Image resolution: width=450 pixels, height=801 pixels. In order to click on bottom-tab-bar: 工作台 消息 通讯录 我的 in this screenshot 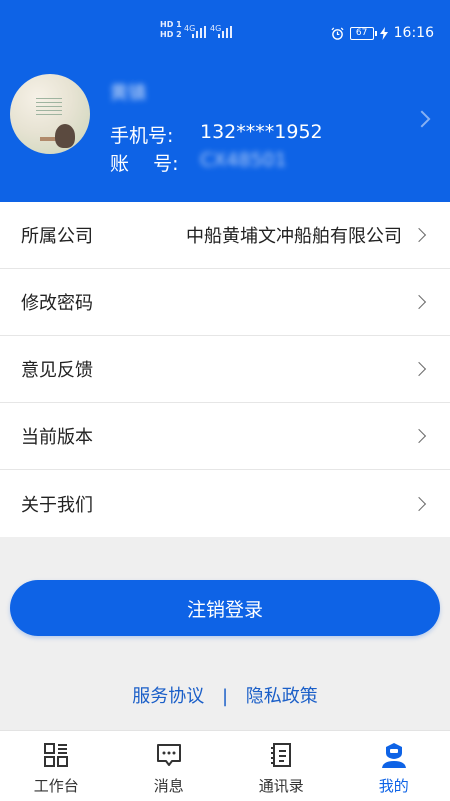, I will do `click(225, 765)`.